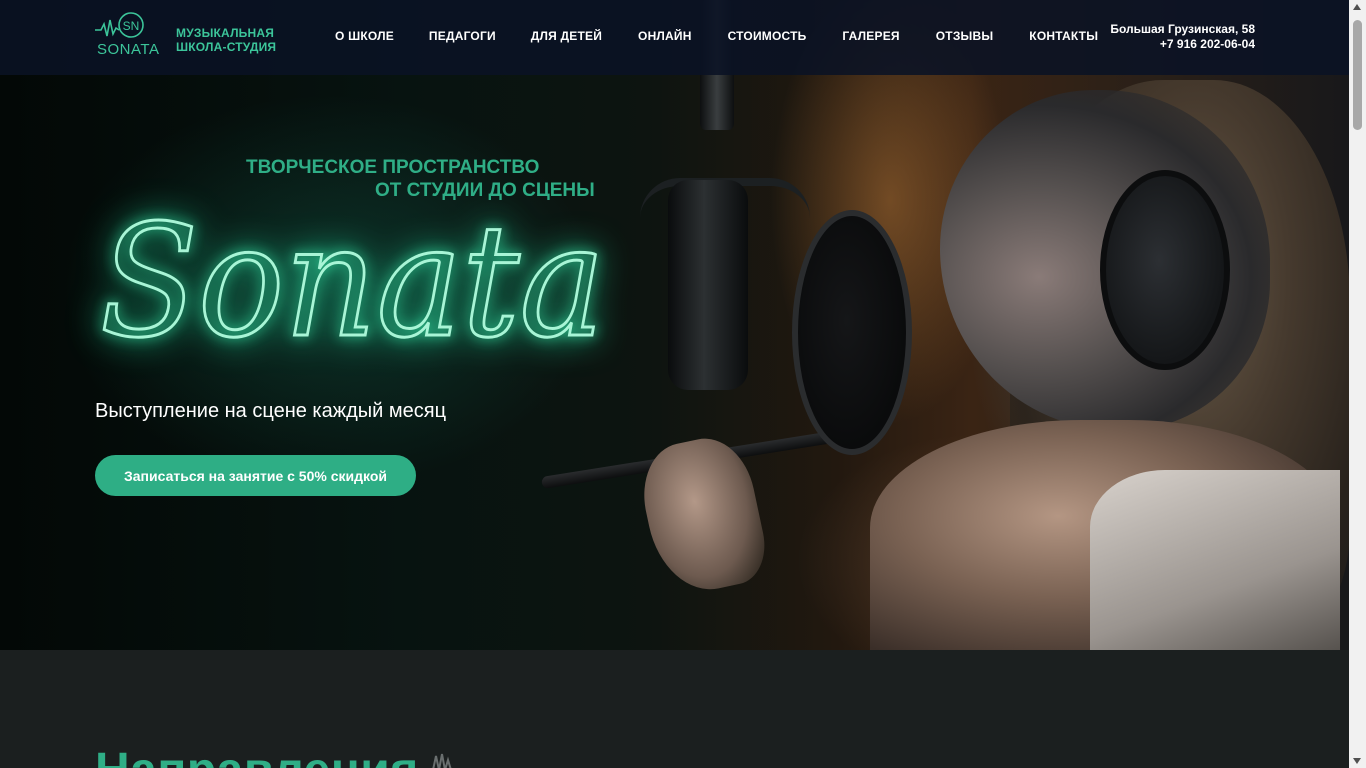  What do you see at coordinates (462, 36) in the screenshot?
I see `nav-item-teachers: ПЕДАГОГИ` at bounding box center [462, 36].